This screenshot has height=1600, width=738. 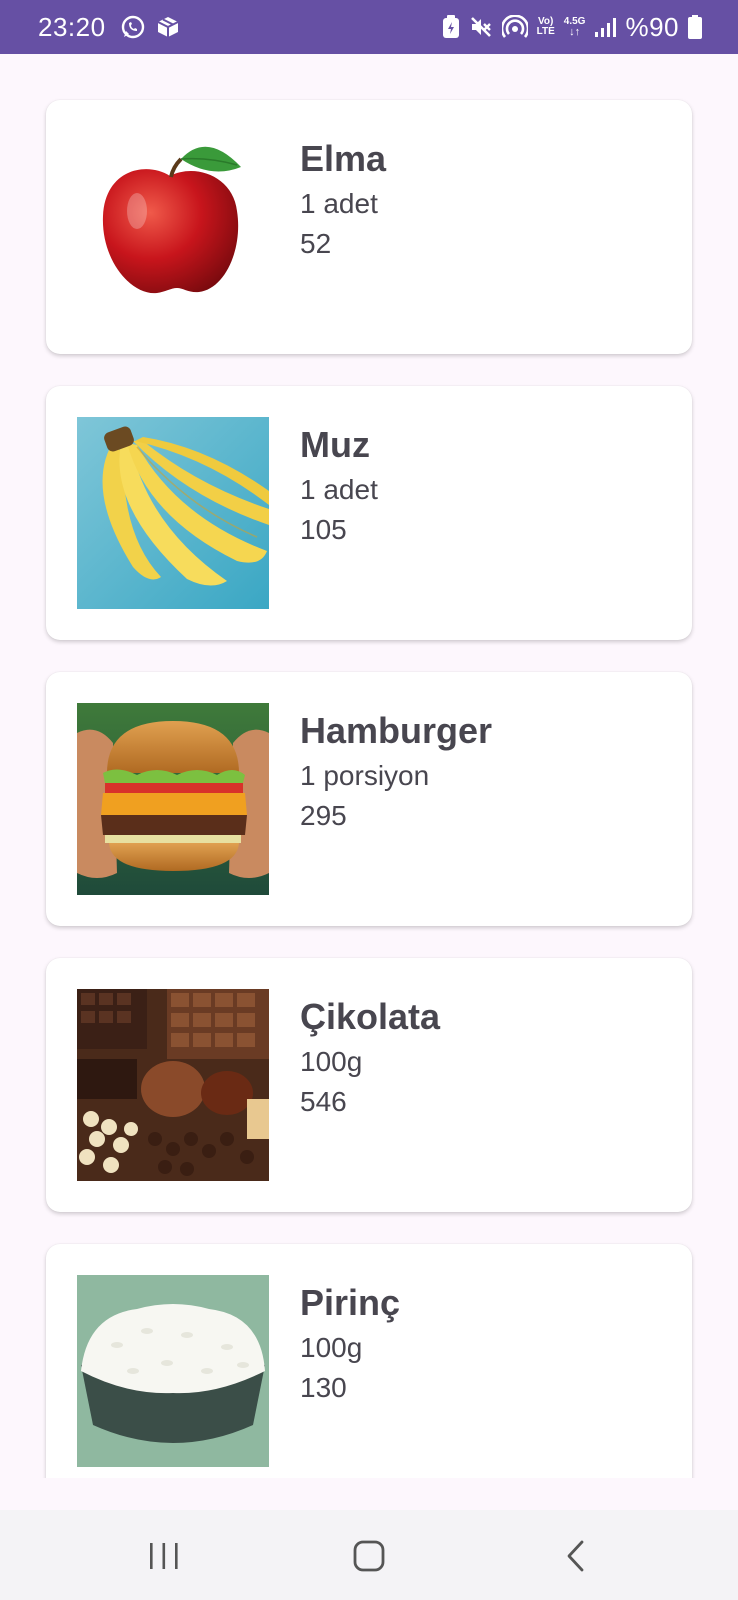 I want to click on navigation-bar, so click(x=369, y=1555).